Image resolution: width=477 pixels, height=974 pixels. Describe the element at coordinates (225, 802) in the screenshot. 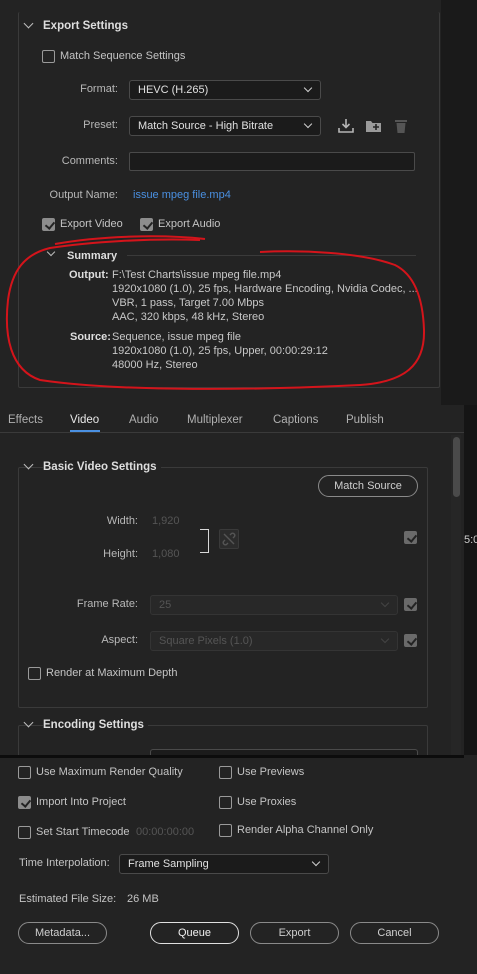

I see `use-proxies-checkbox` at that location.